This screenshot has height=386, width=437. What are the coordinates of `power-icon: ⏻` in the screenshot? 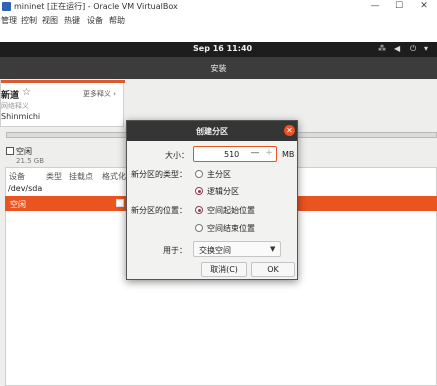 It's located at (413, 49).